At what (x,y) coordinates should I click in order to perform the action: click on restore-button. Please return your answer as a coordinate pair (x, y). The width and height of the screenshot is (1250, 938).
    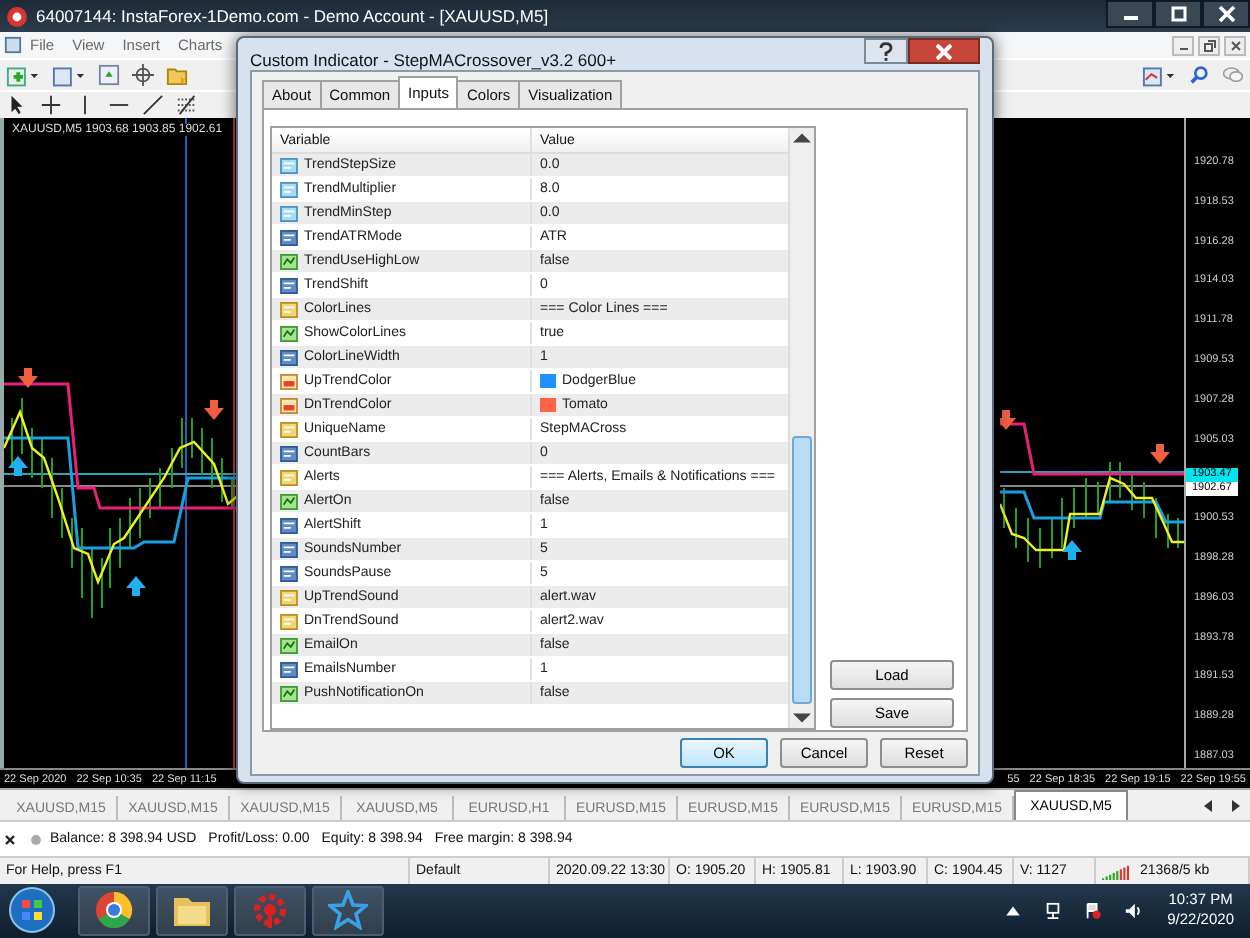
    Looking at the image, I should click on (1209, 45).